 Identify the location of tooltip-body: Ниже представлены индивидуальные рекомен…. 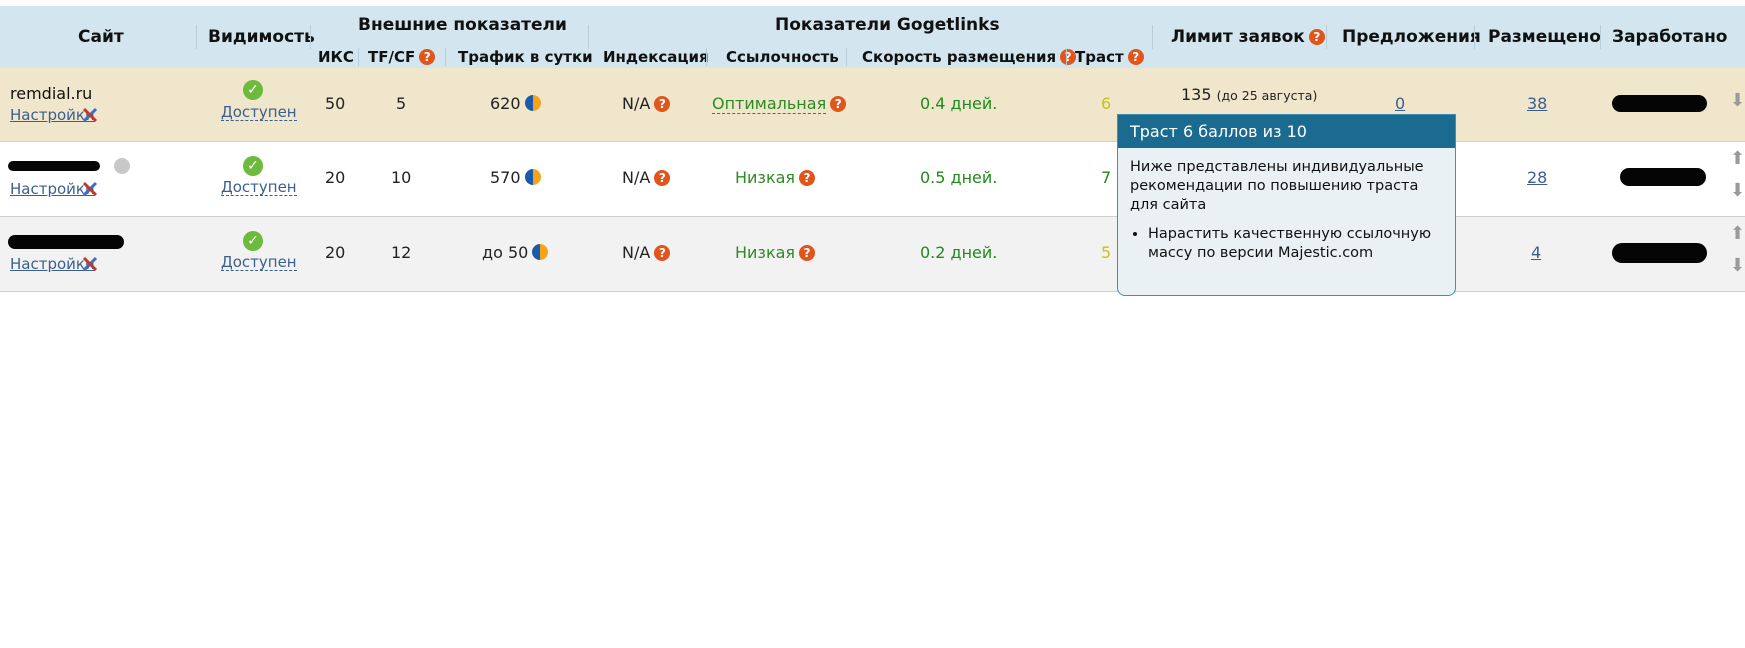
(1286, 205).